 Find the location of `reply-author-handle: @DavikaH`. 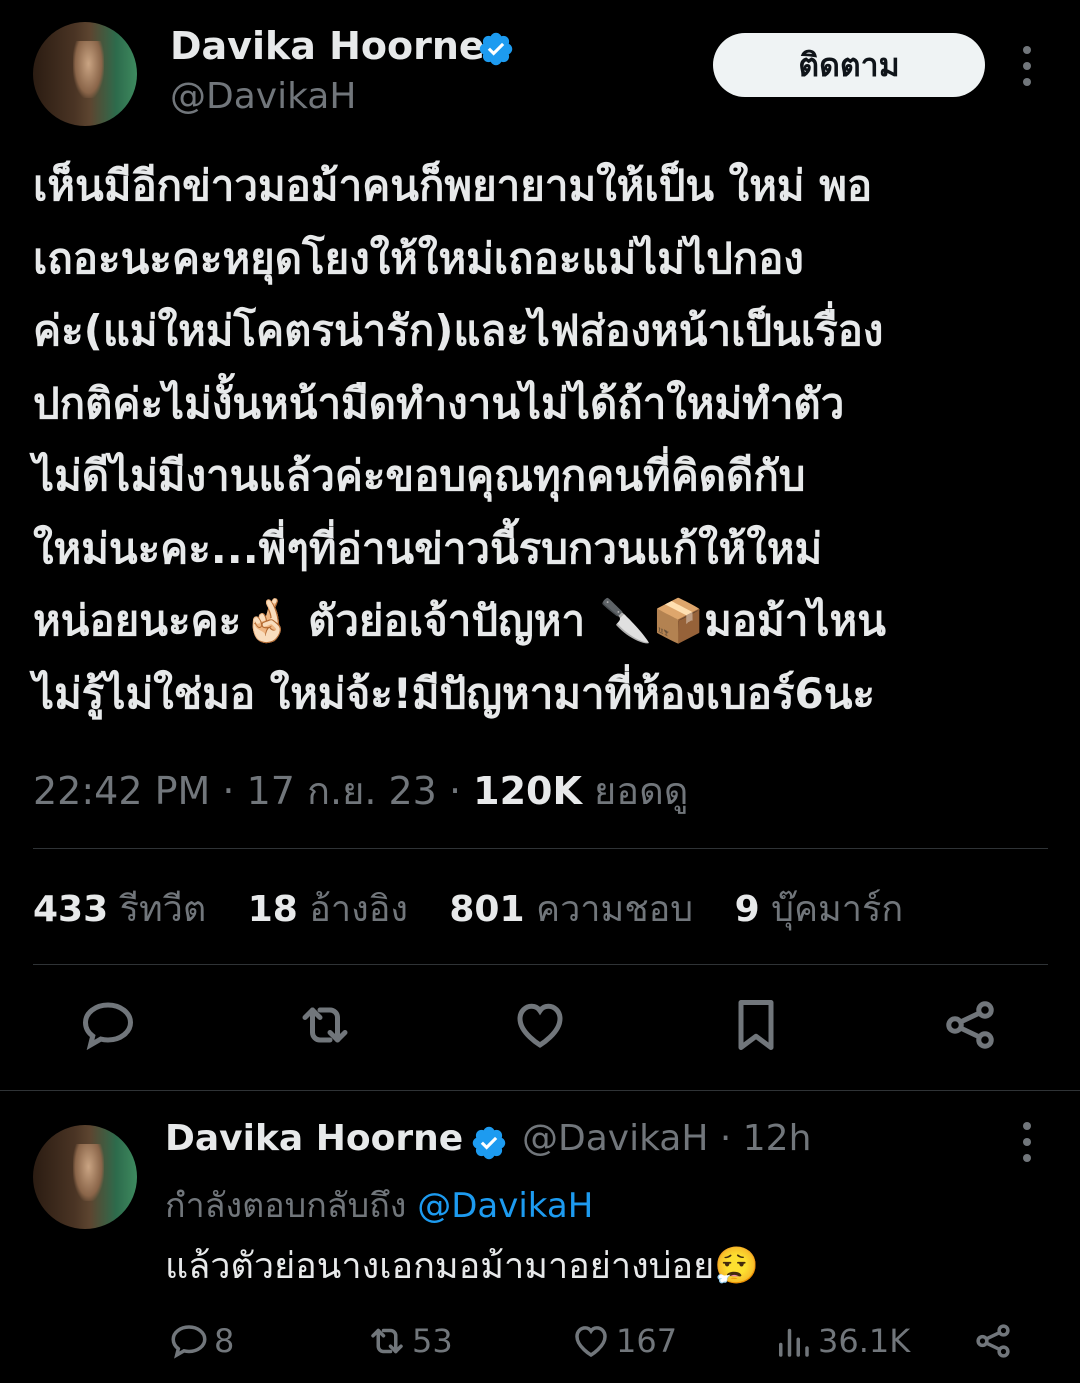

reply-author-handle: @DavikaH is located at coordinates (615, 1138).